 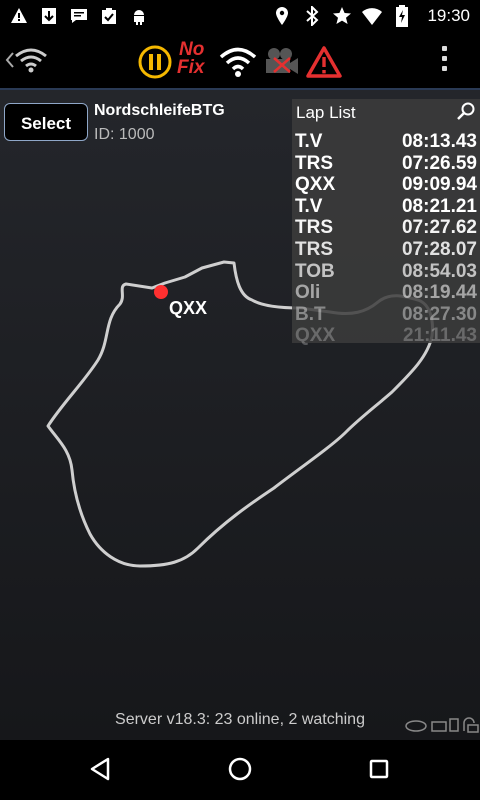 I want to click on lap-list-title: Lap List, so click(x=326, y=112).